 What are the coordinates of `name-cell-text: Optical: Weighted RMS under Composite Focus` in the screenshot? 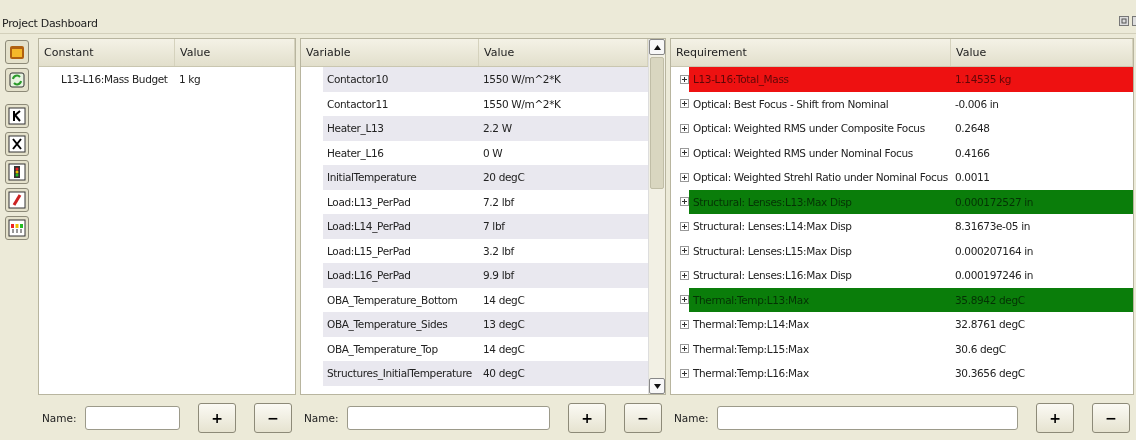 It's located at (809, 128).